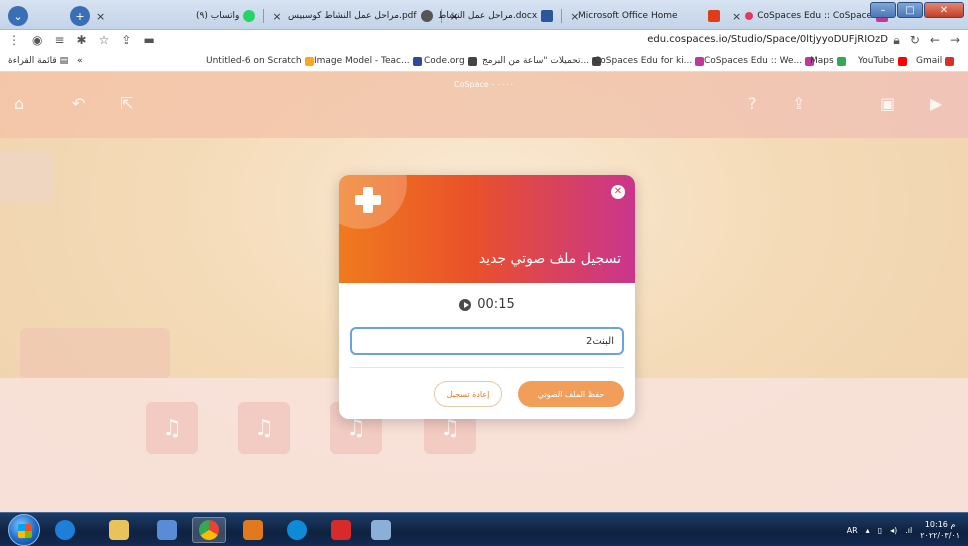 The height and width of the screenshot is (546, 968). I want to click on tab-close-standalone: ×, so click(100, 16).